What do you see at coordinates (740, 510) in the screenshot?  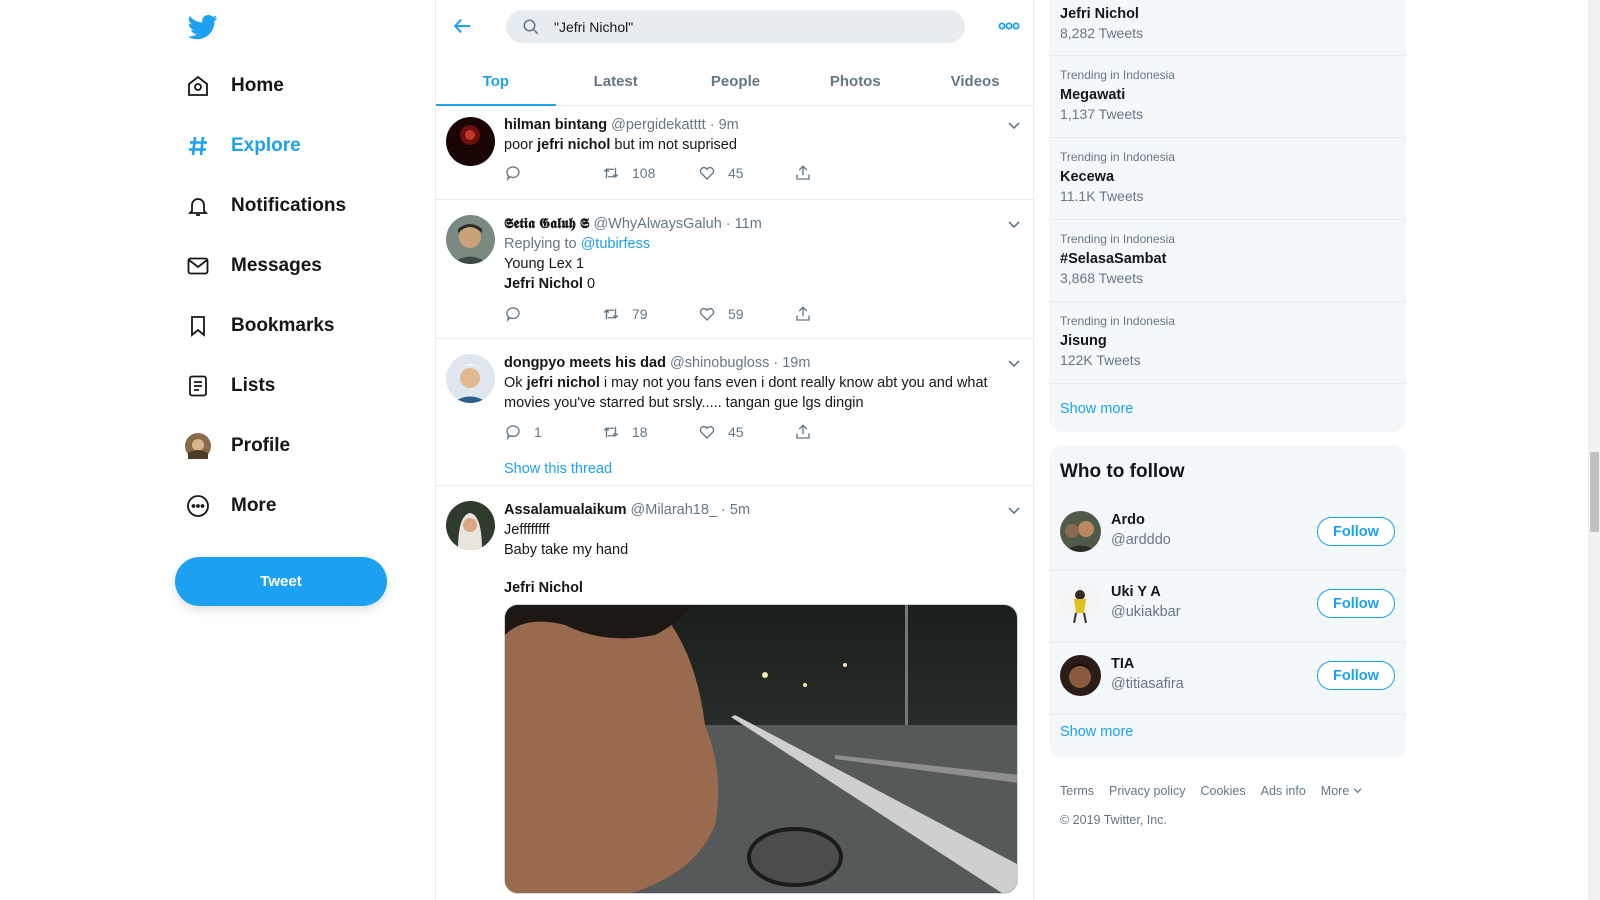 I see `tweet-timestamp: 5m` at bounding box center [740, 510].